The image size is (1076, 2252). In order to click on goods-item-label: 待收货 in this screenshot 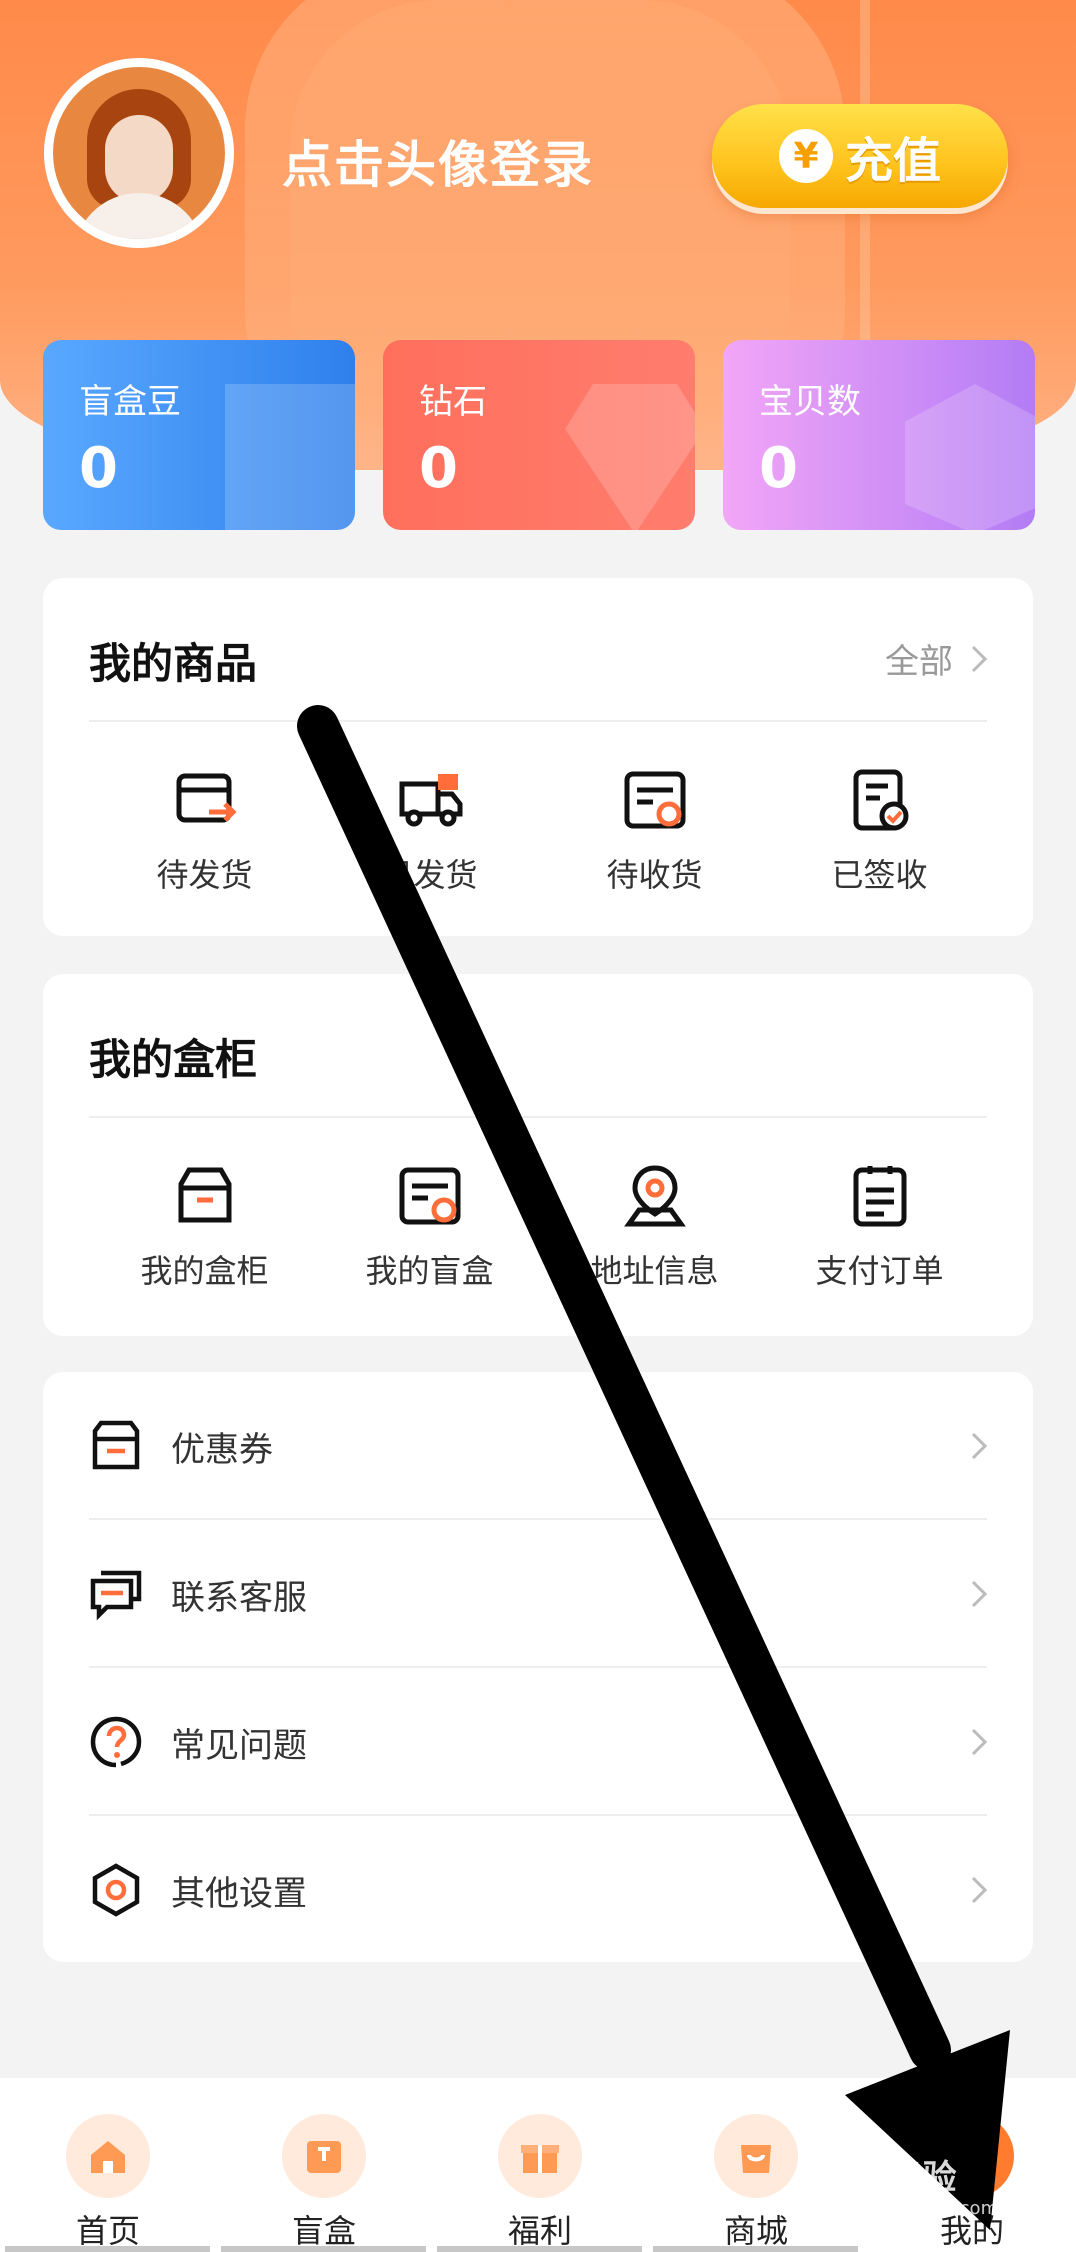, I will do `click(654, 875)`.